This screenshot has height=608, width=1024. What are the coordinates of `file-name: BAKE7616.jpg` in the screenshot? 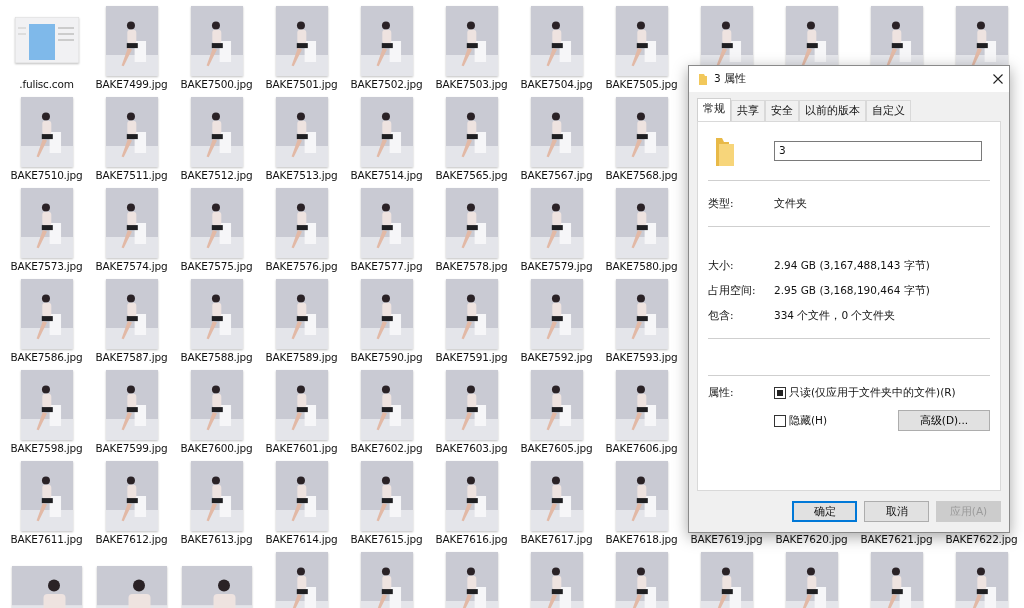 It's located at (471, 539).